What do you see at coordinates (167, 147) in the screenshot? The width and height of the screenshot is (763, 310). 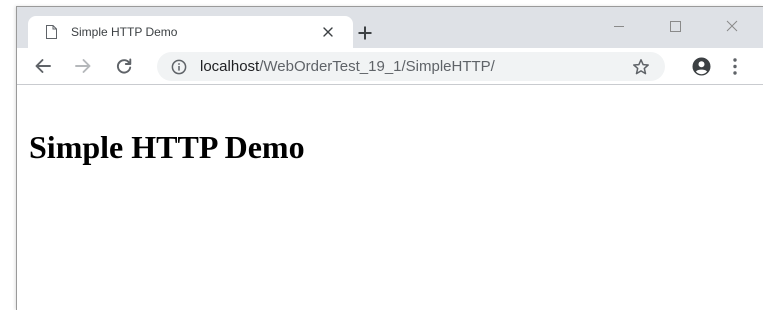 I see `page-heading: Simple HTTP Demo` at bounding box center [167, 147].